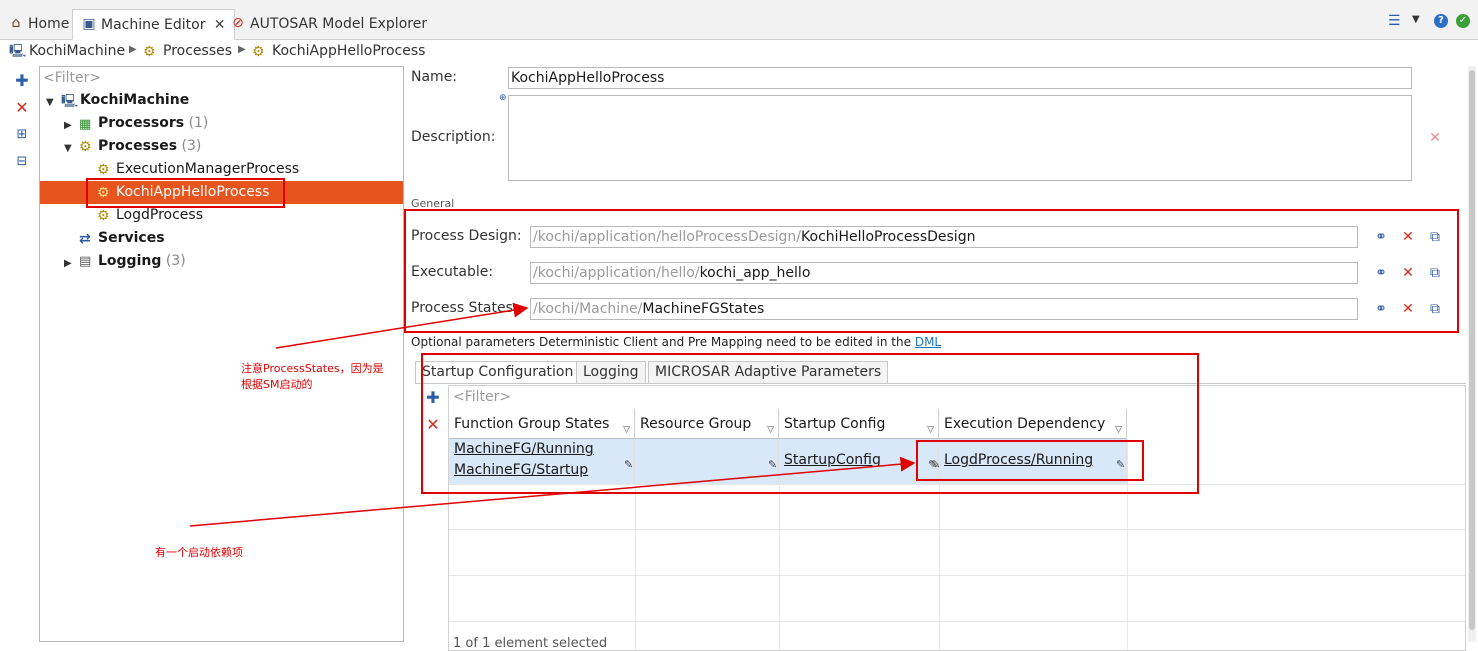 The height and width of the screenshot is (651, 1478). What do you see at coordinates (402, 325) in the screenshot?
I see `annotation-arrow-process-states` at bounding box center [402, 325].